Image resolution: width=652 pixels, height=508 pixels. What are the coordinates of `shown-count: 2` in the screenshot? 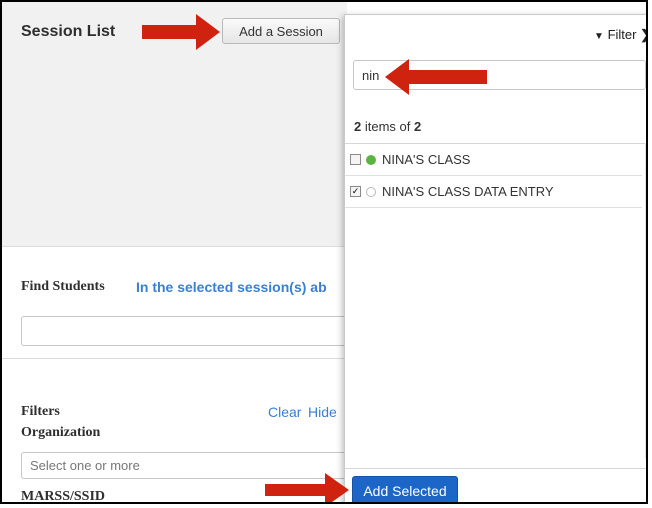 It's located at (358, 126).